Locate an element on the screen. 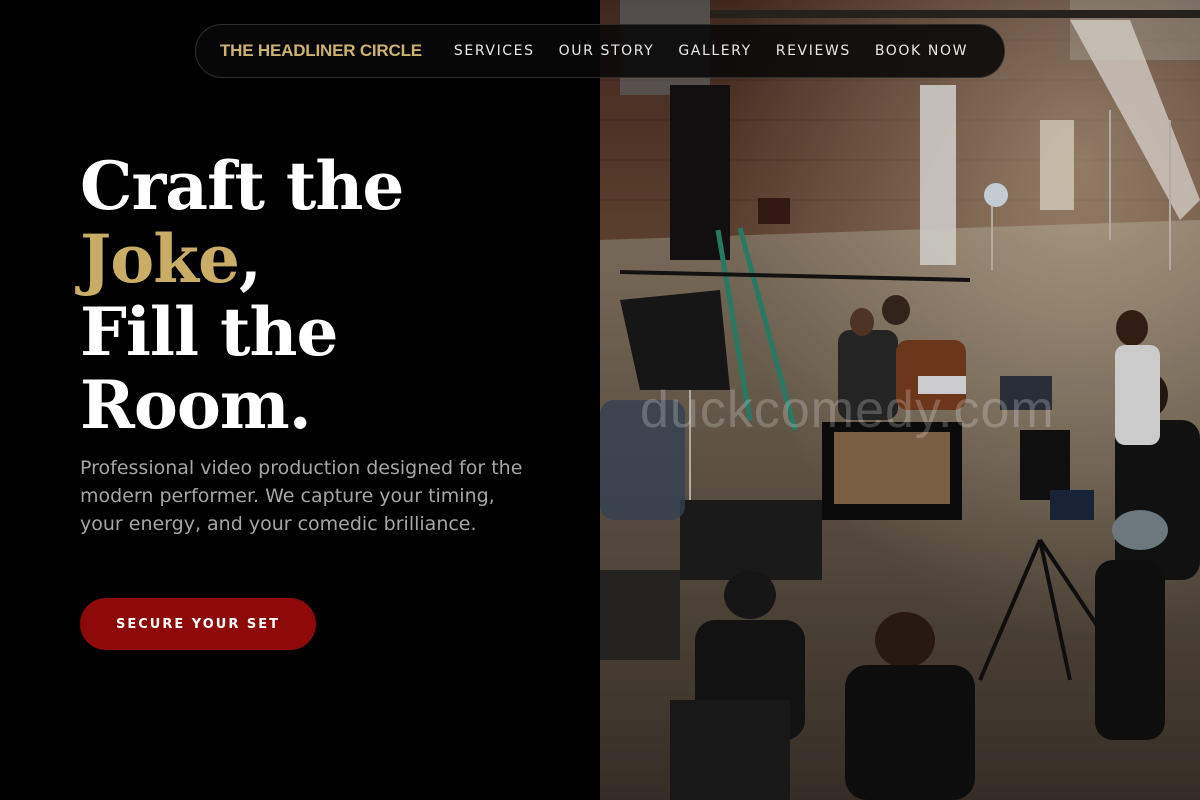 The image size is (1200, 800). hero-title-line-2: Joke, is located at coordinates (241, 259).